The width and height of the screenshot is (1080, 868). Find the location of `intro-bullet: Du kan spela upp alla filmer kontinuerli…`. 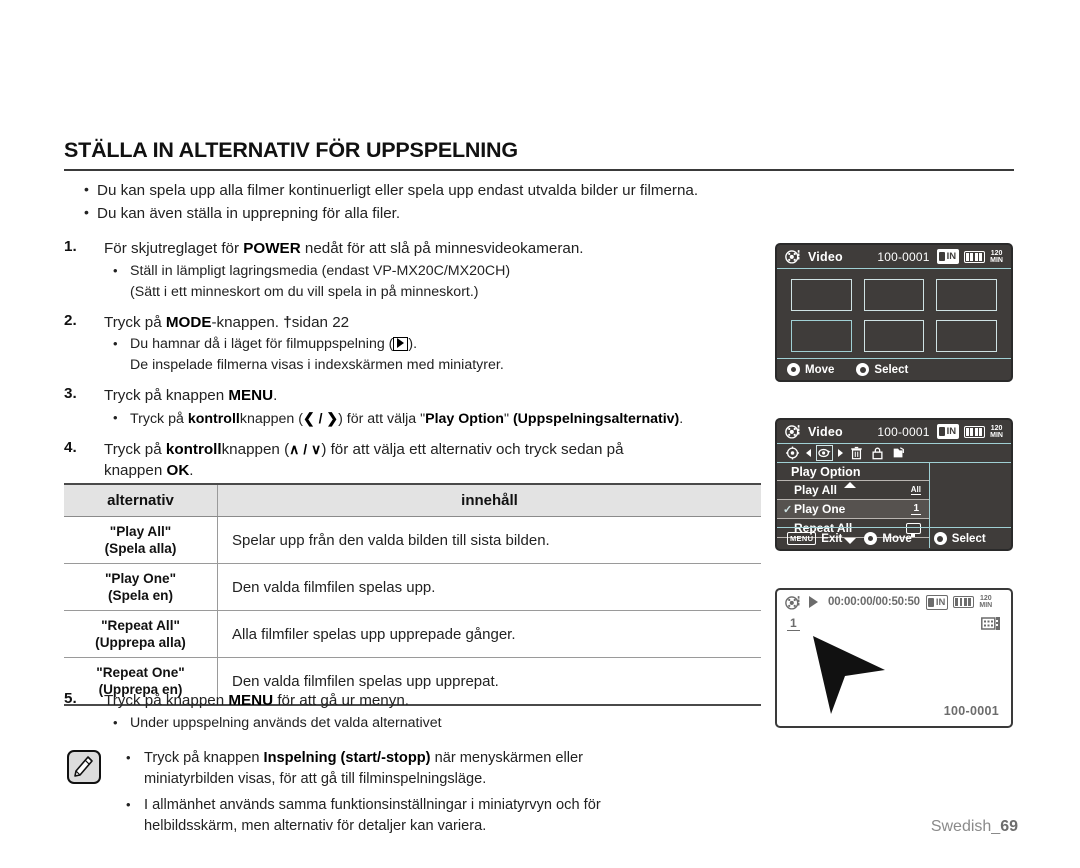

intro-bullet: Du kan spela upp alla filmer kontinuerli… is located at coordinates (414, 190).